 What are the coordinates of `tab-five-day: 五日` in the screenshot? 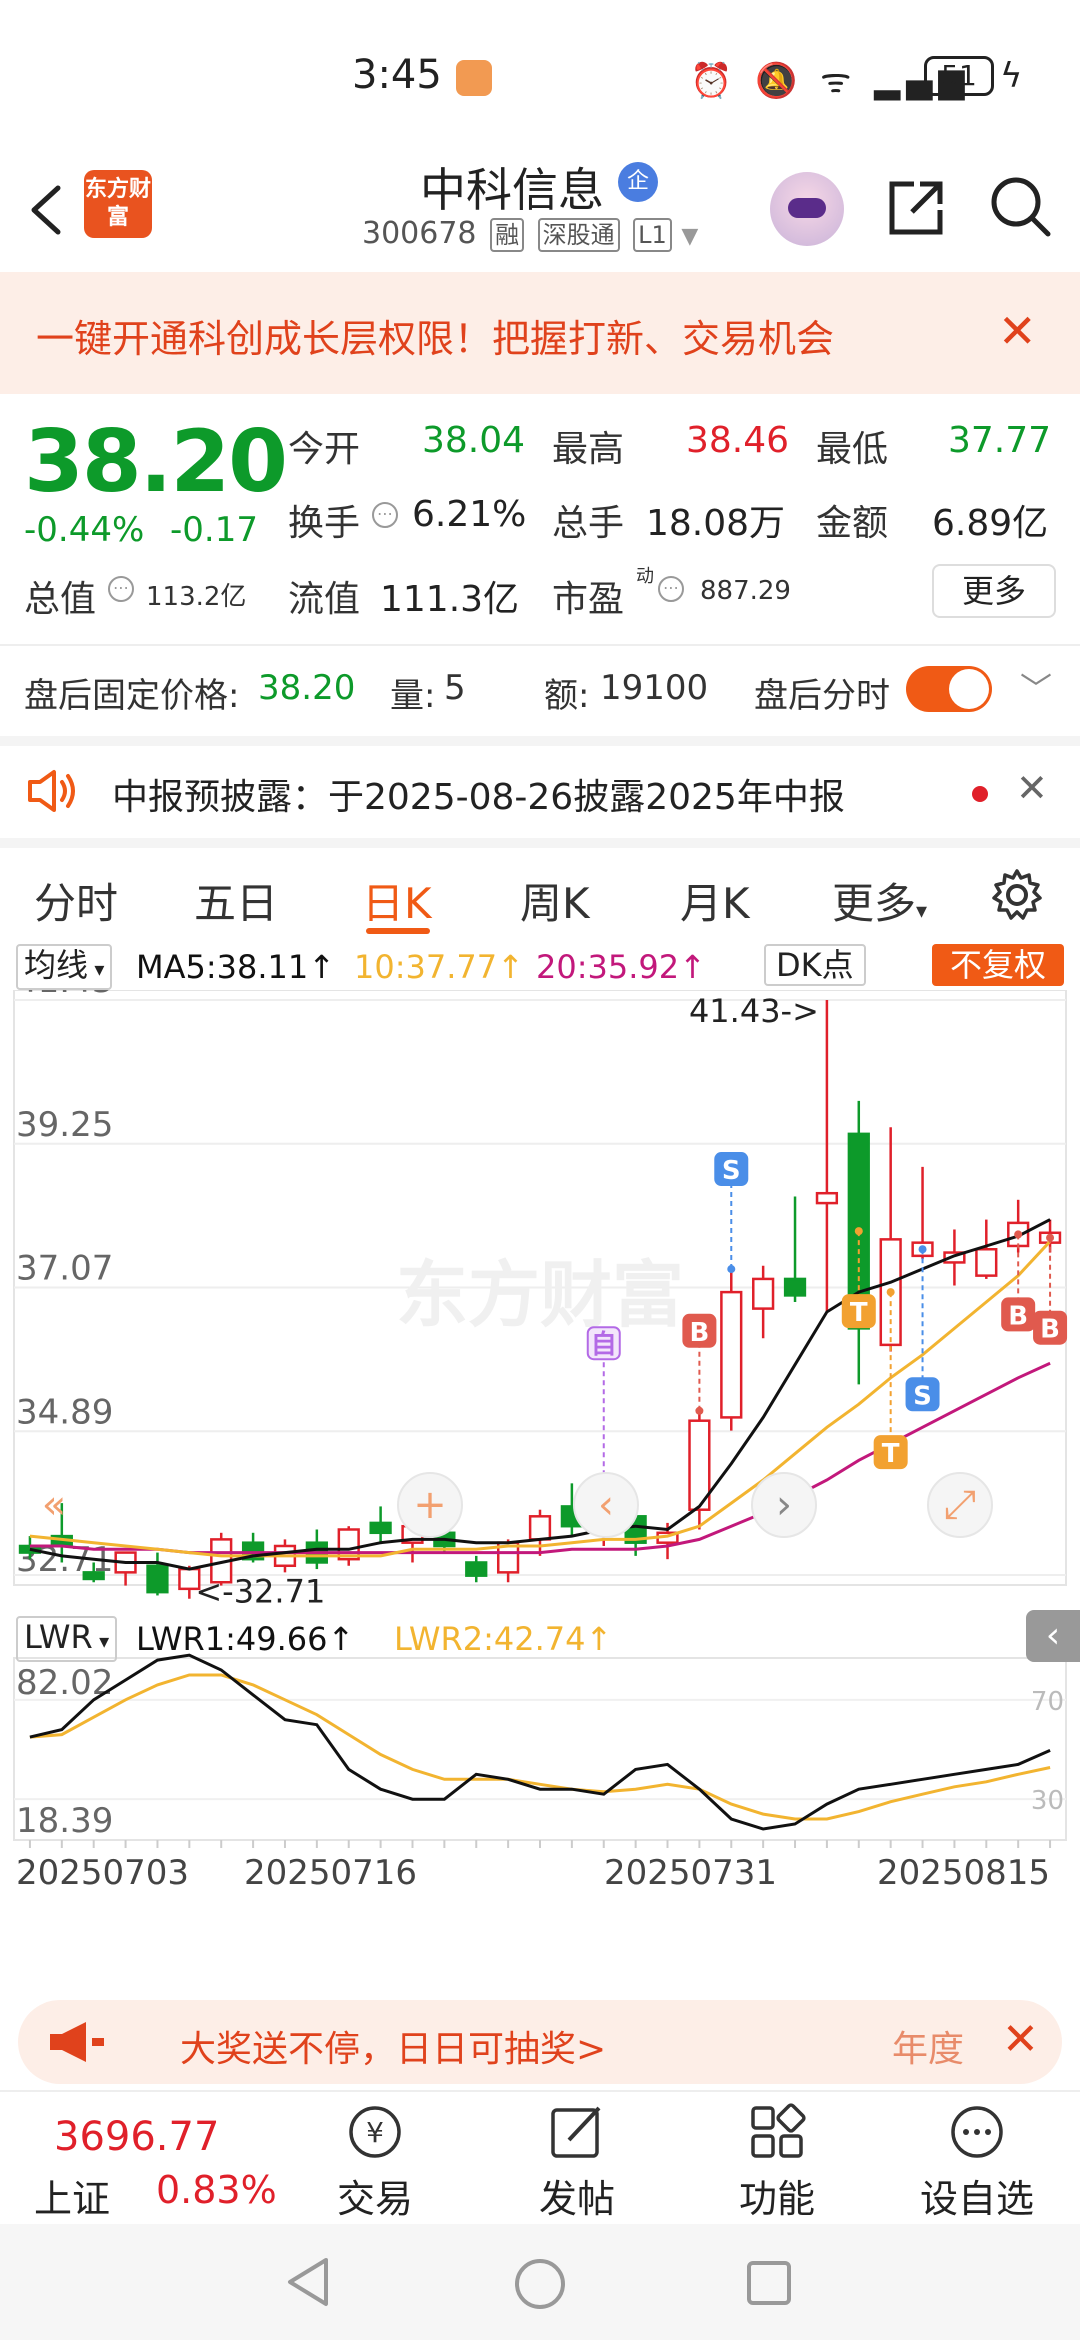 It's located at (236, 900).